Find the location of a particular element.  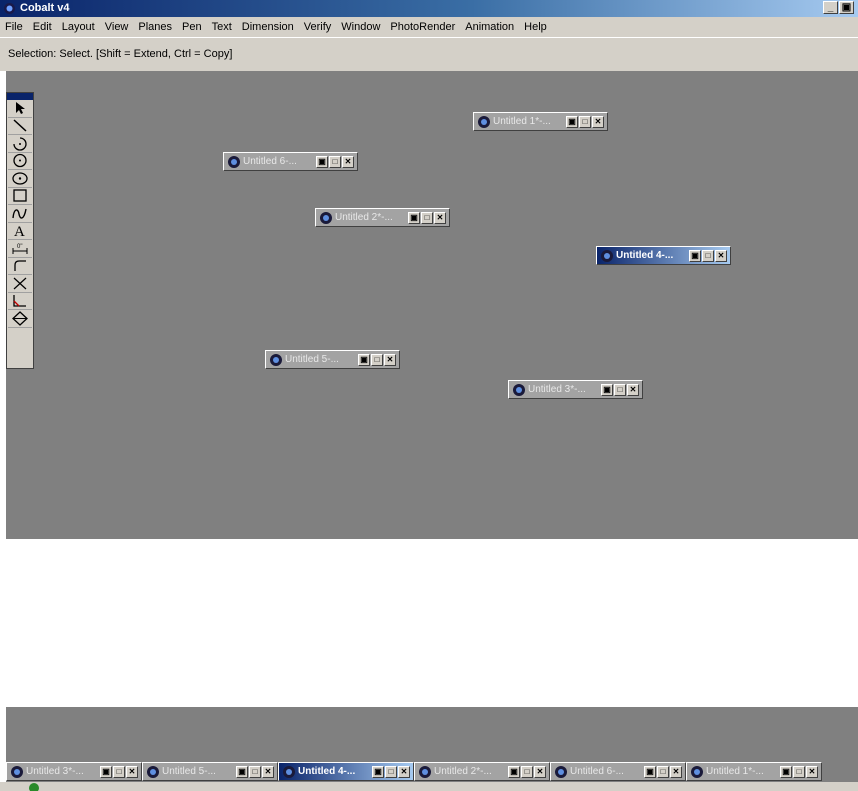

minimized-window-untitled-5: Untitled 5-... ▣ □ ✕ is located at coordinates (332, 359).